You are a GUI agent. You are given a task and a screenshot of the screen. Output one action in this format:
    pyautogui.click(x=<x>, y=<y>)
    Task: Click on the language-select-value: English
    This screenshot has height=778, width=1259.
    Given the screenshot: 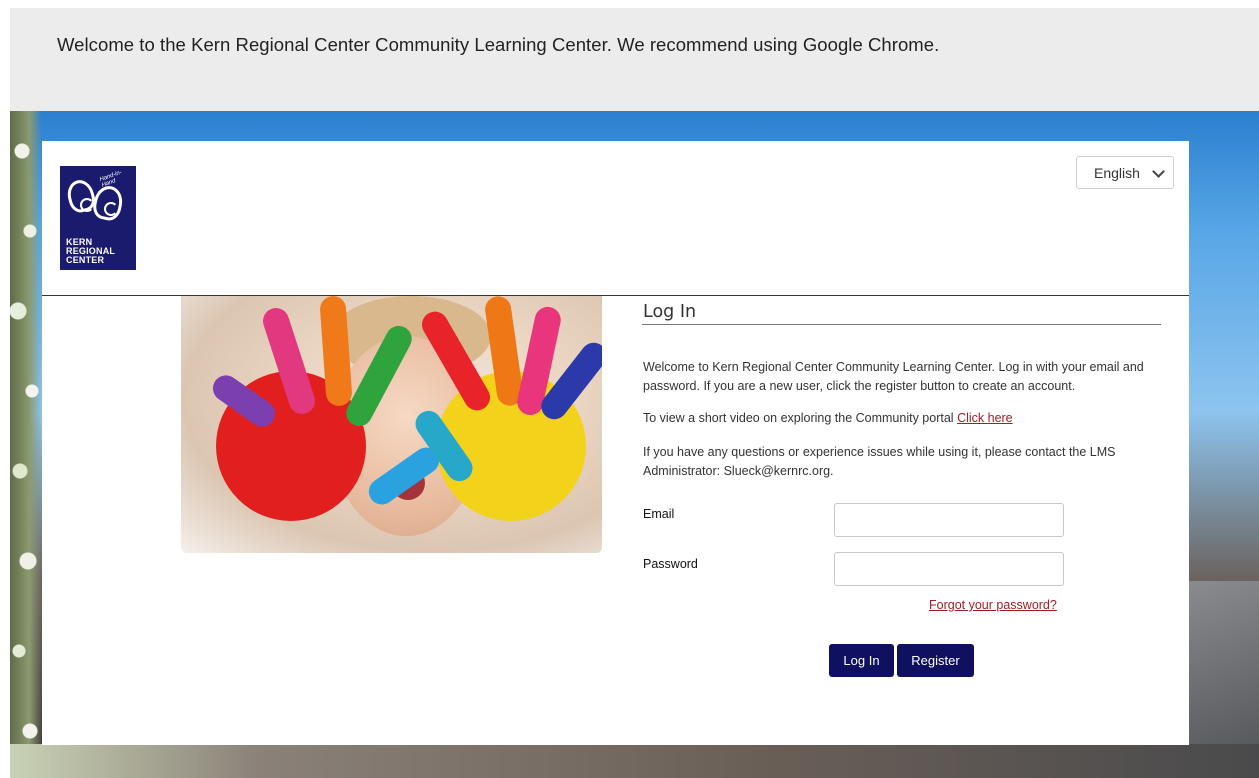 What is the action you would take?
    pyautogui.click(x=1117, y=172)
    